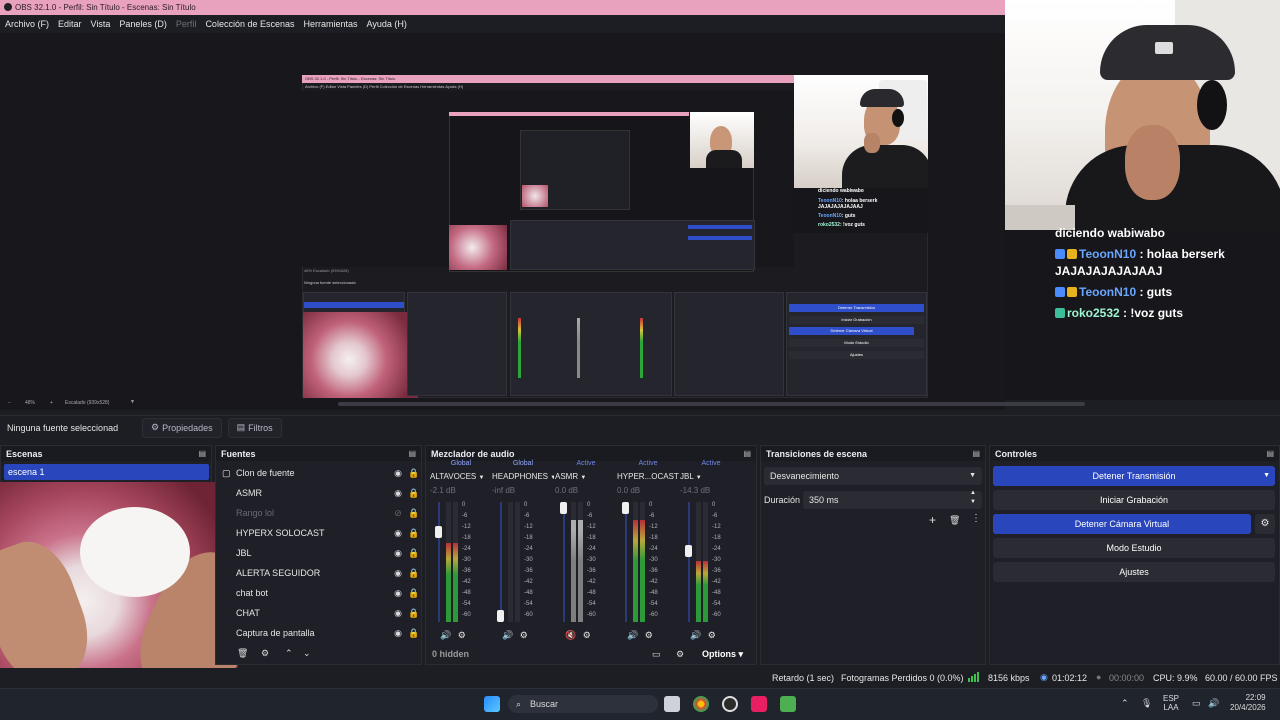 The width and height of the screenshot is (1280, 720). I want to click on channel-name: HYPER...OCAST ▼, so click(648, 478).